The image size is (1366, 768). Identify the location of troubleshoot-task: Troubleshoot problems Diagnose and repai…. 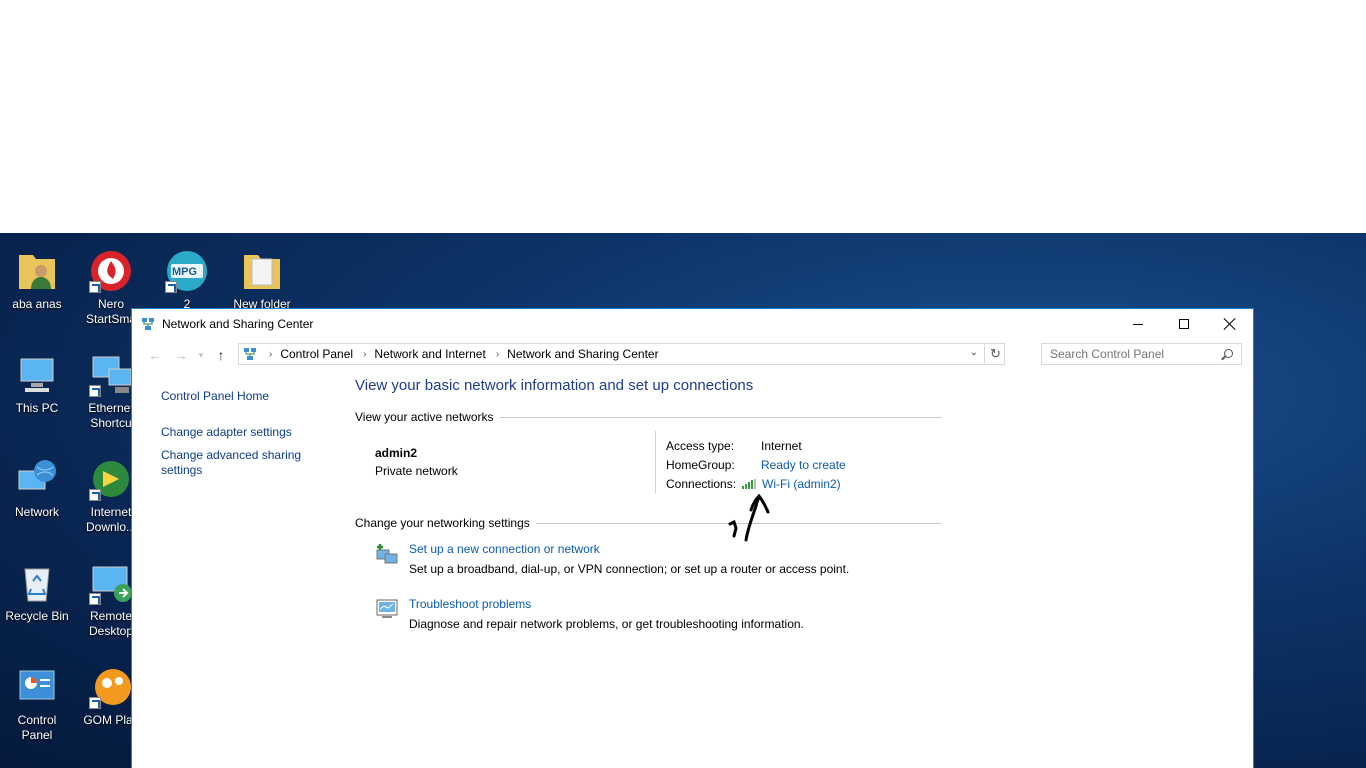
(795, 618).